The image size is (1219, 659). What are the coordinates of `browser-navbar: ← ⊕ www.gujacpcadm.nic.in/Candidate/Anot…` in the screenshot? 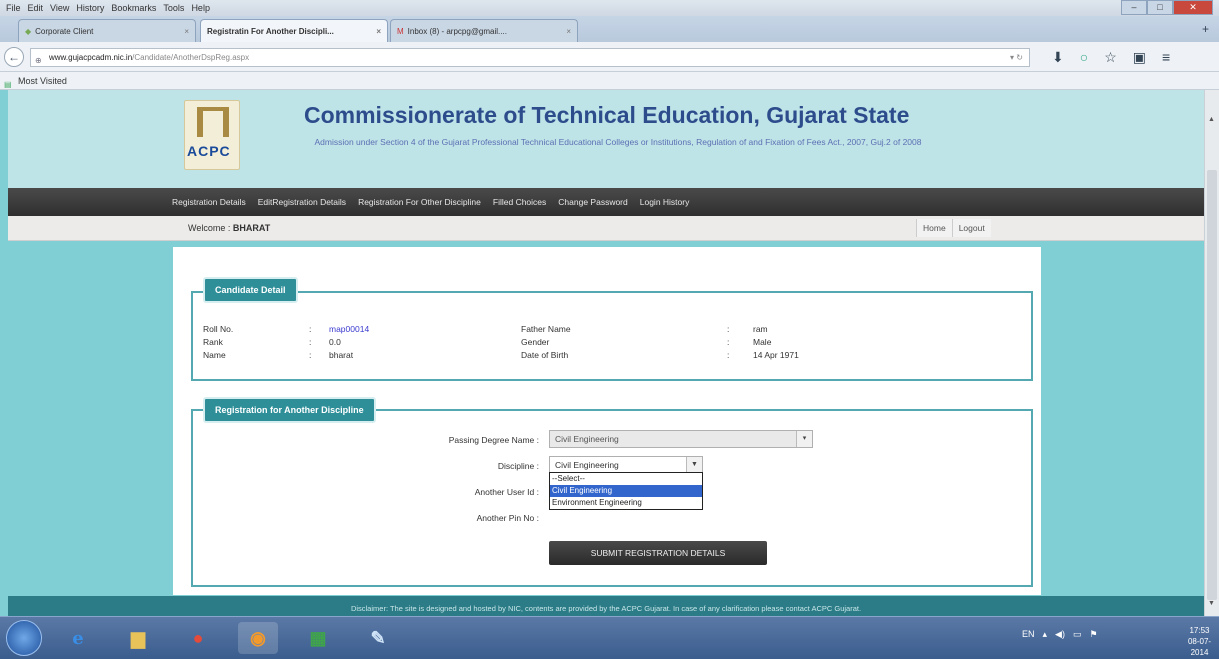 It's located at (609, 57).